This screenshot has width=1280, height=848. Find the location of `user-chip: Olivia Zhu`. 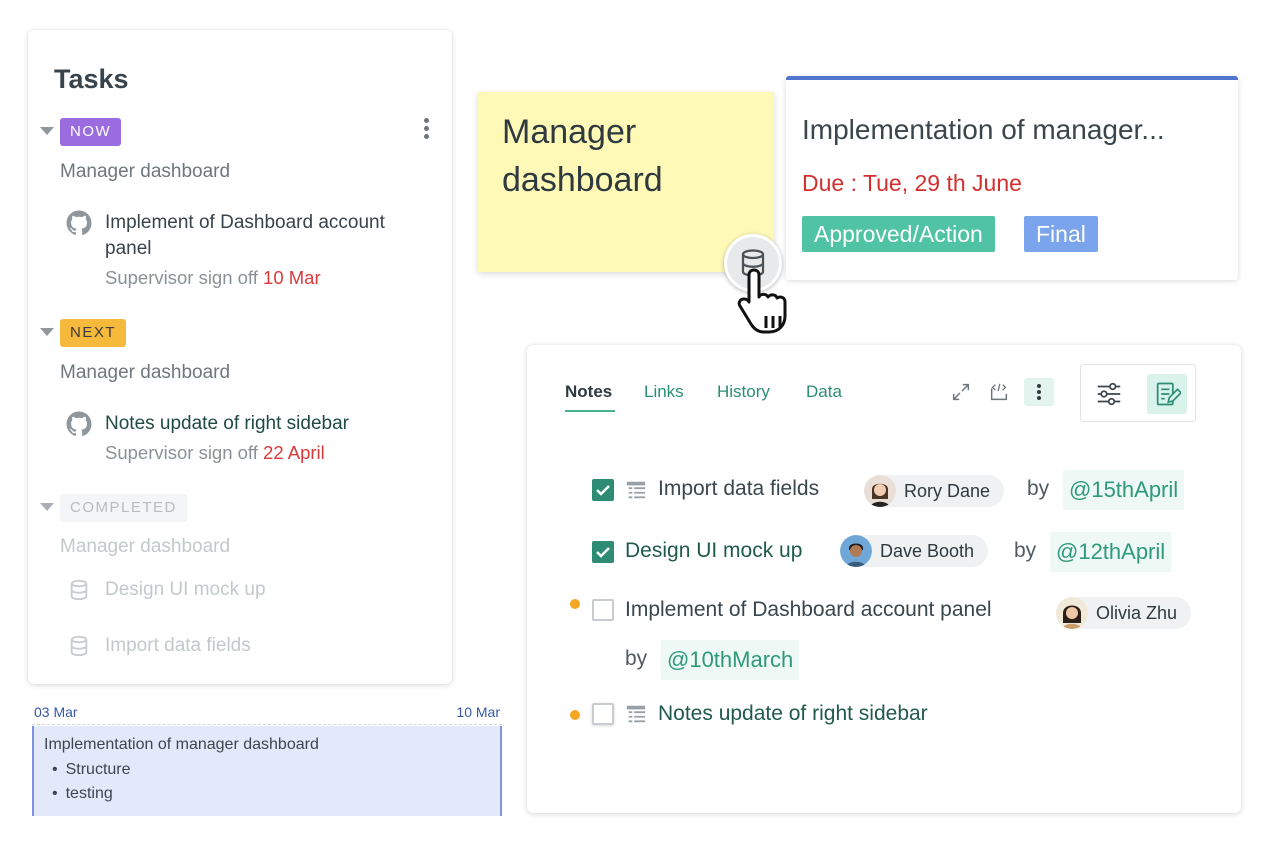

user-chip: Olivia Zhu is located at coordinates (1124, 613).